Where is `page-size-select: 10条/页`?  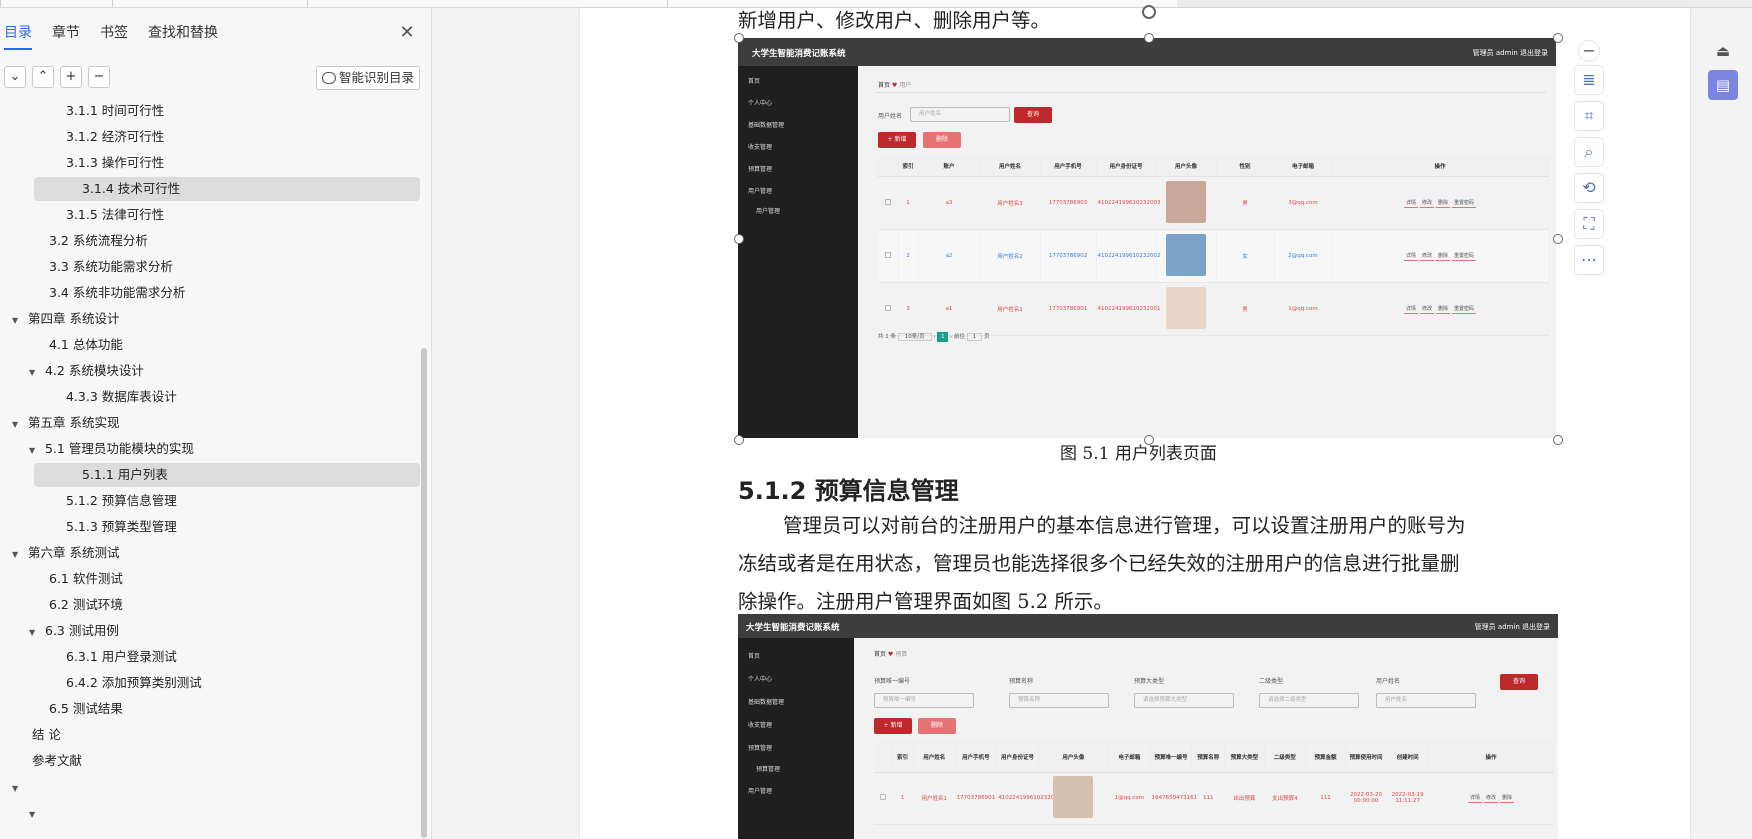 page-size-select: 10条/页 is located at coordinates (914, 337).